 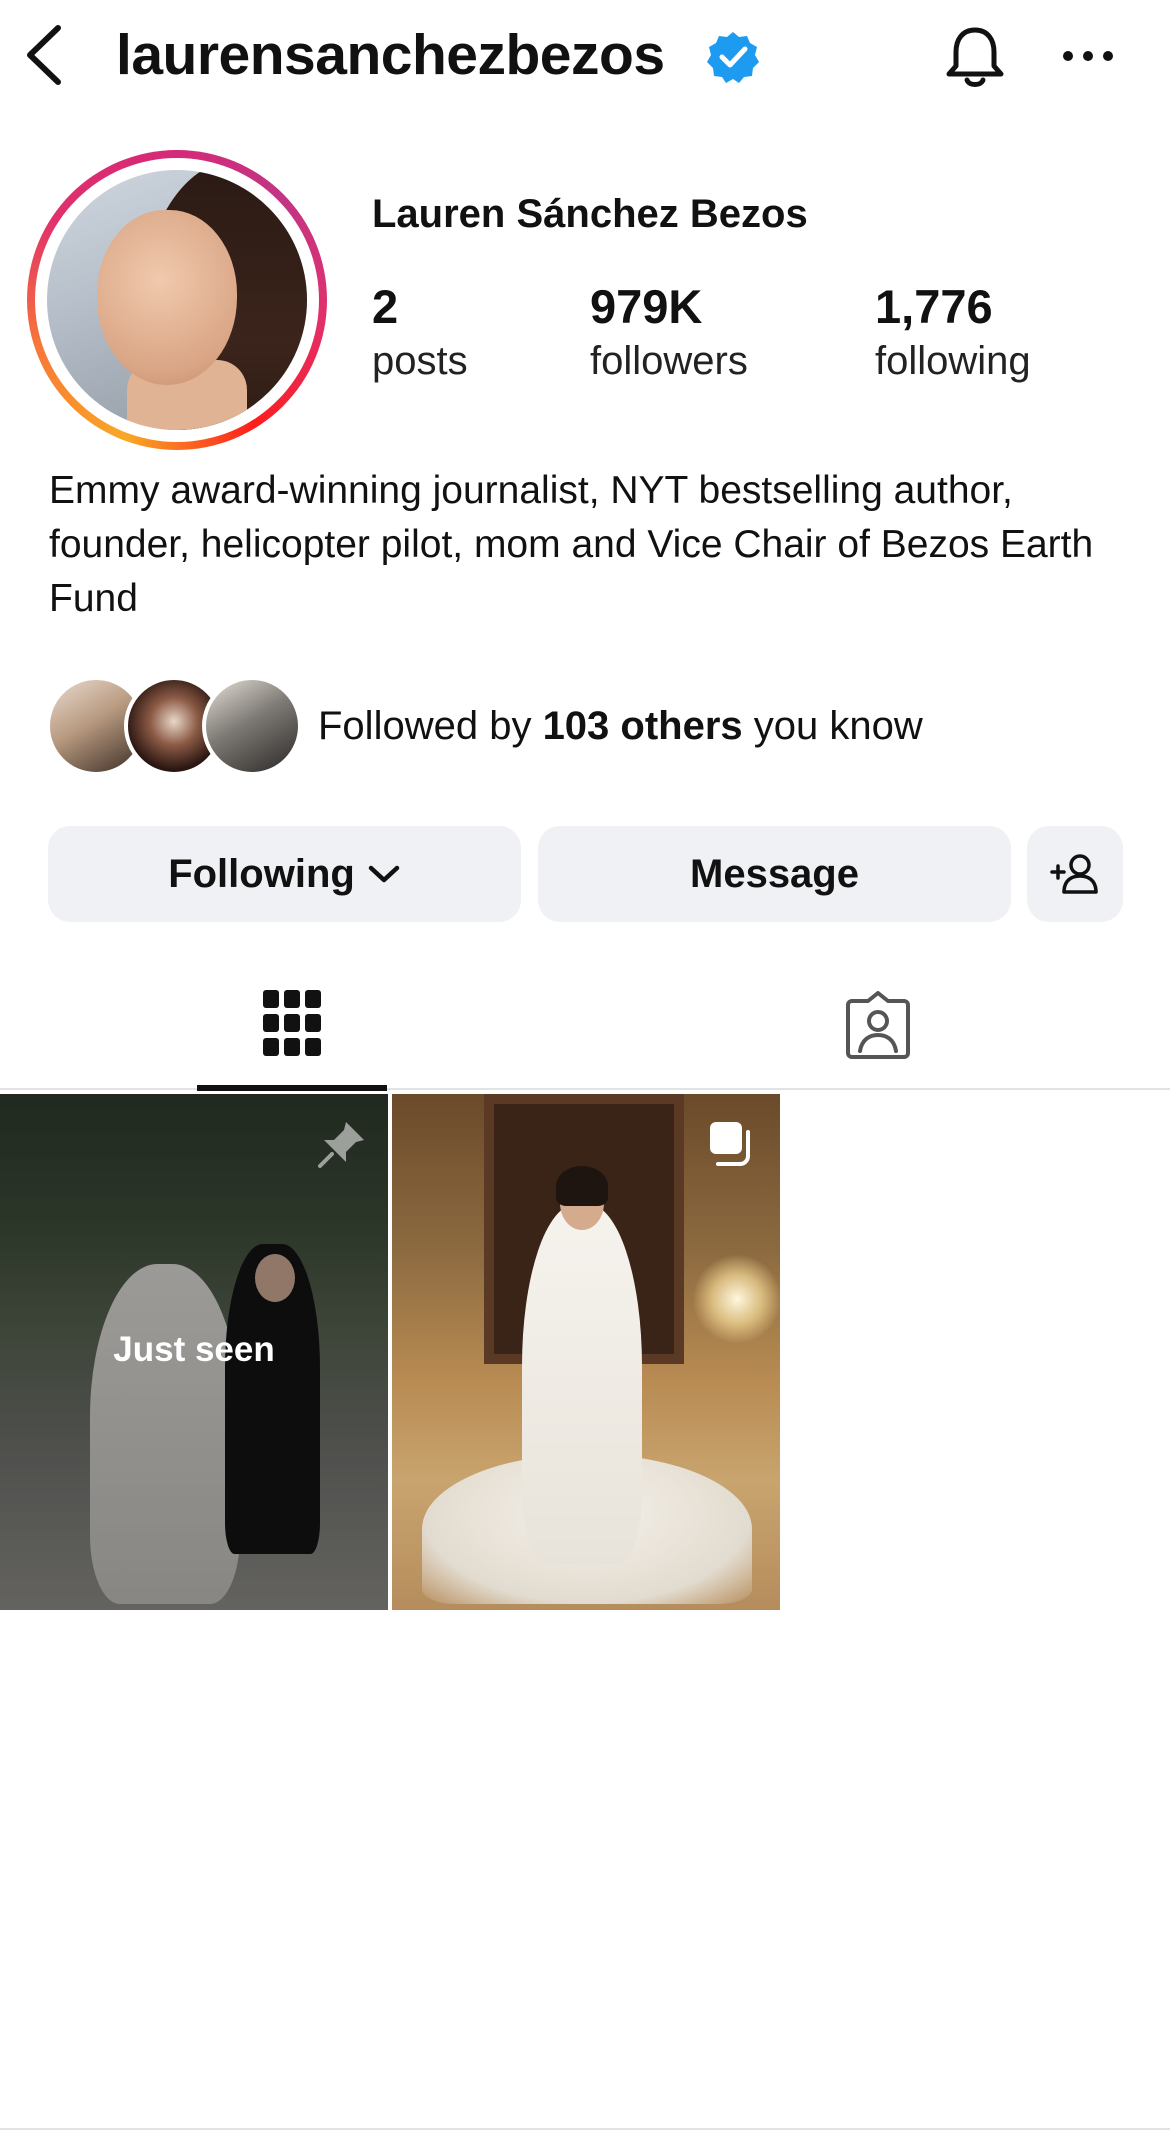 I want to click on profile-header: laurensanchezbezos, so click(x=585, y=56).